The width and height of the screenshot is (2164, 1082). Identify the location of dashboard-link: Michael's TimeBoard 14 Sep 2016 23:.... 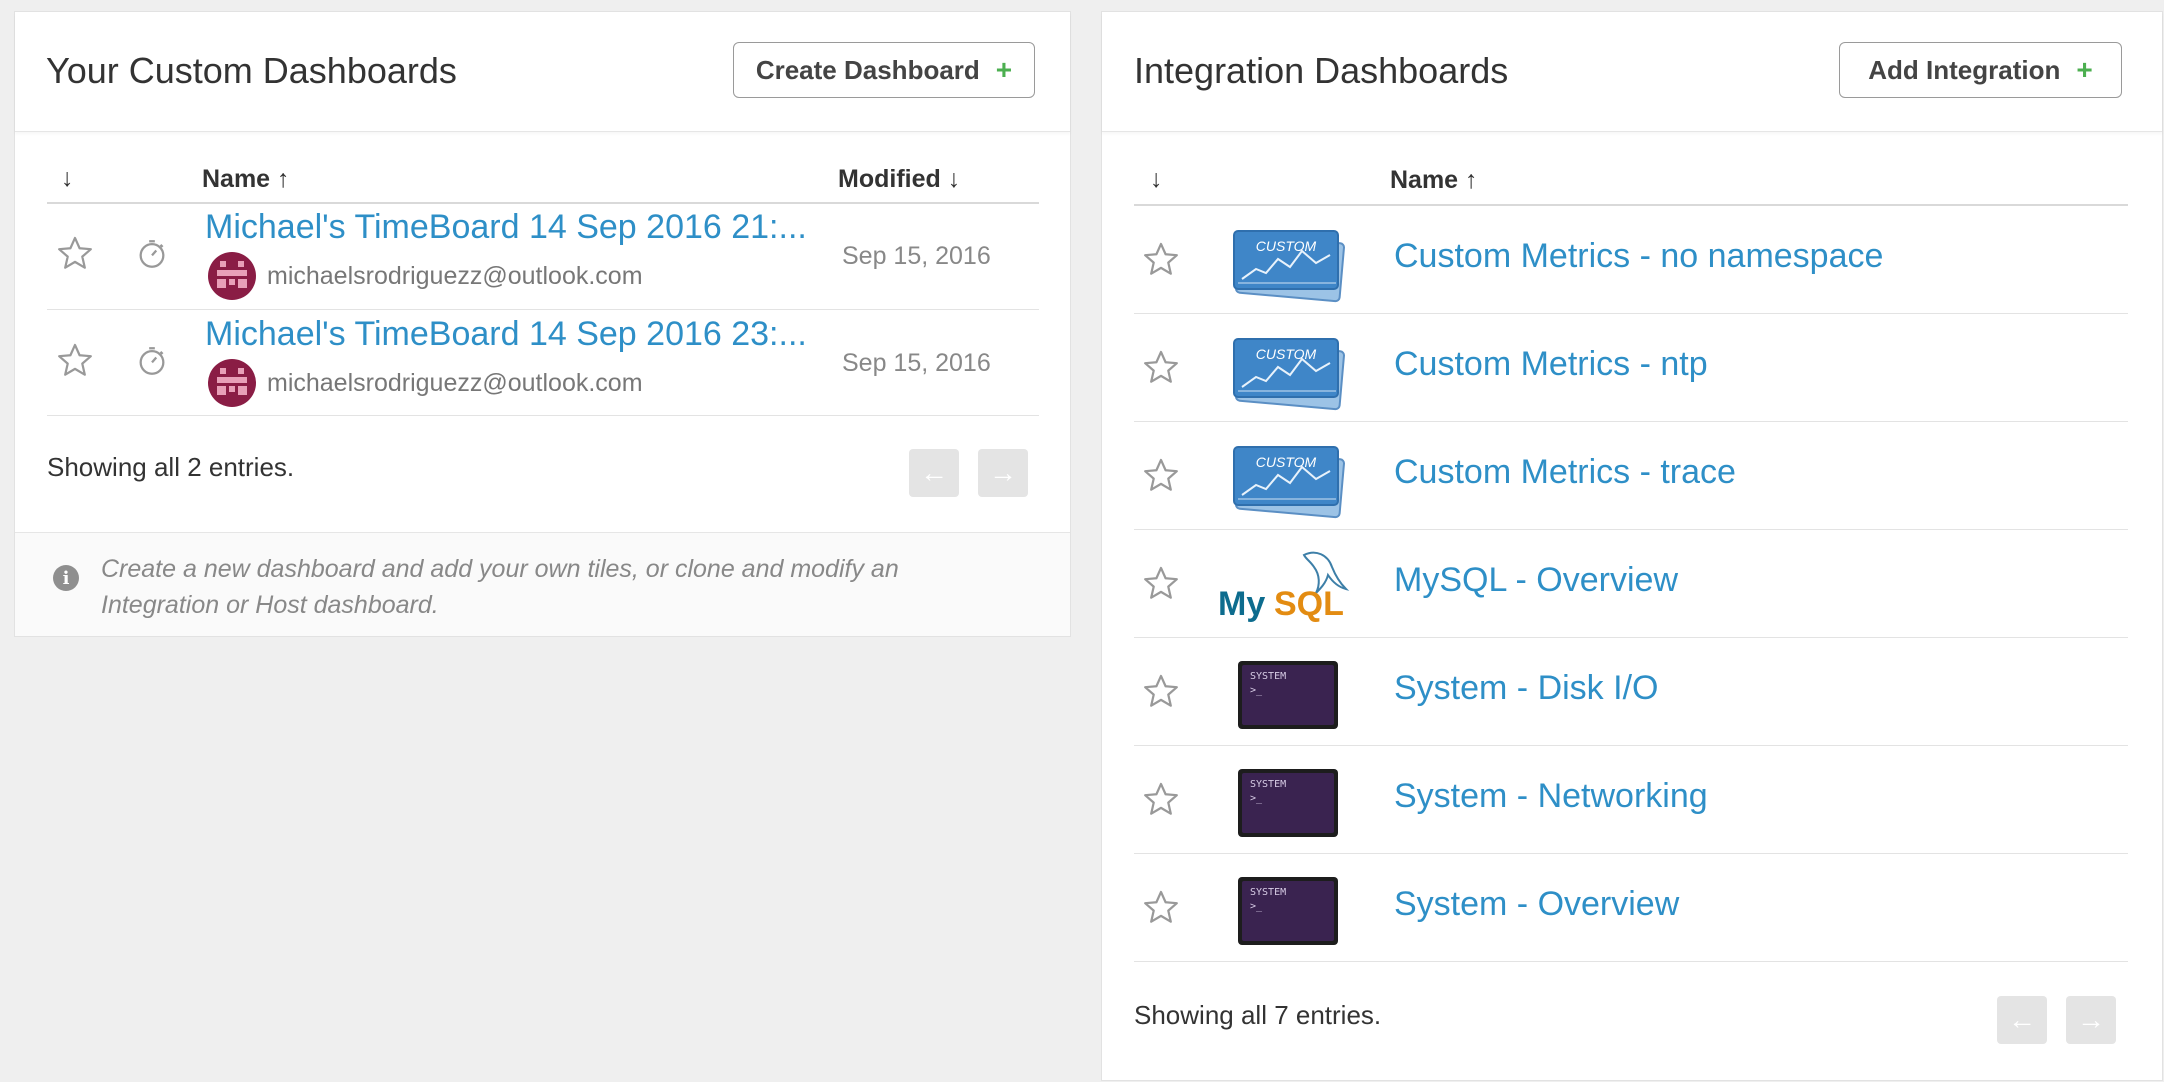
(506, 334).